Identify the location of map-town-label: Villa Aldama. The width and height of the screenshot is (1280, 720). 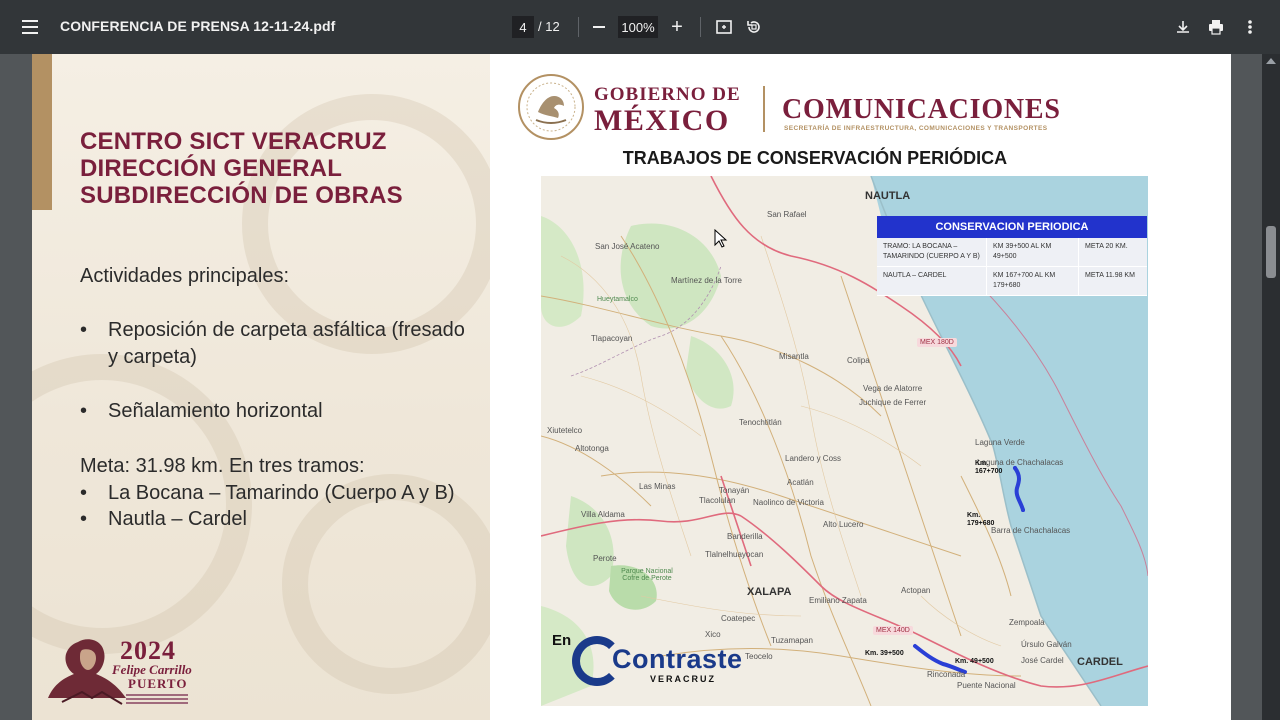
(603, 514).